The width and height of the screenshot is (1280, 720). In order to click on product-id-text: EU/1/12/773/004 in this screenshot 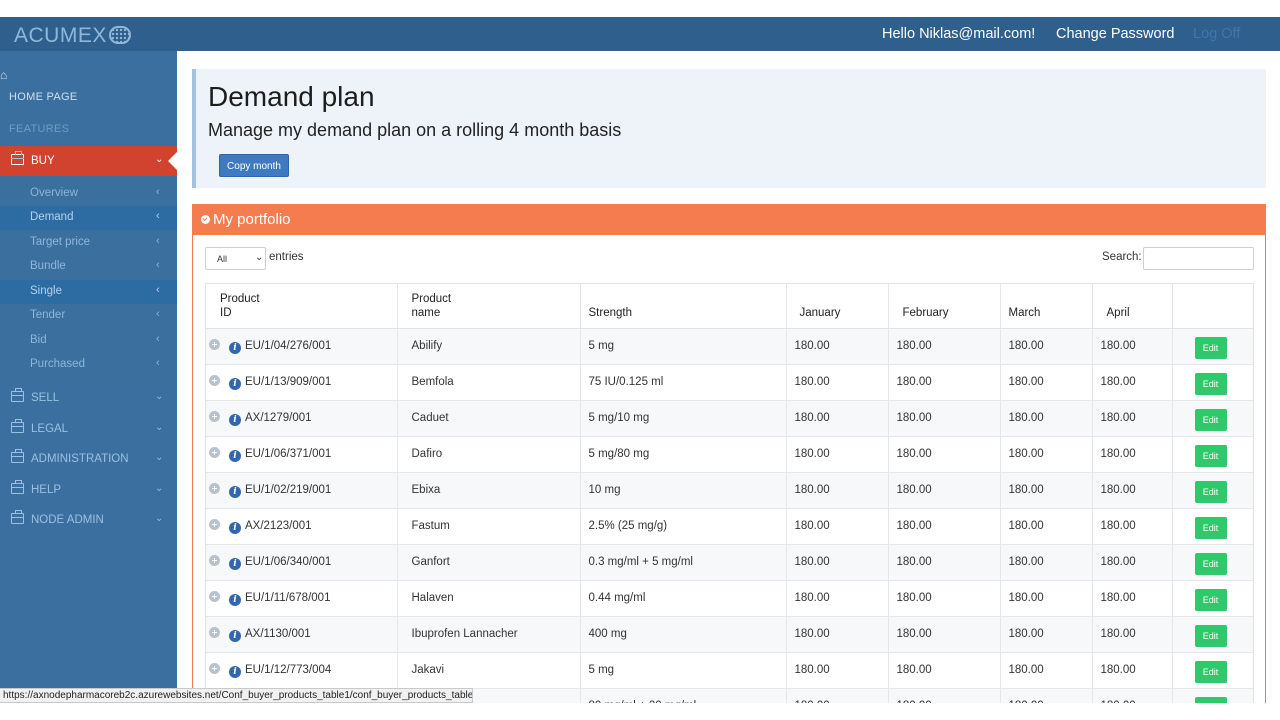, I will do `click(288, 669)`.